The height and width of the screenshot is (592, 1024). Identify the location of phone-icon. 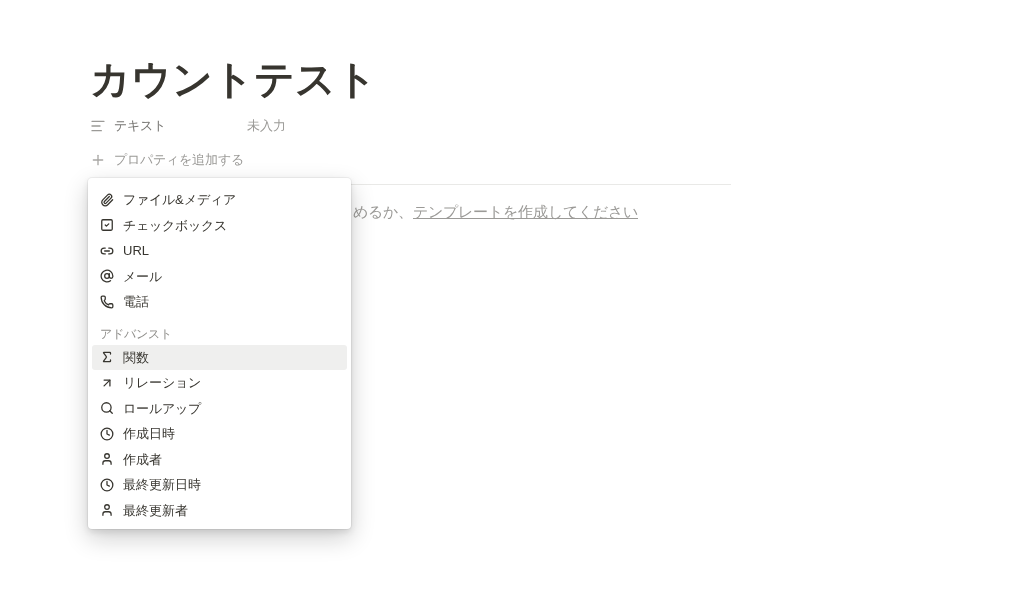
(107, 301).